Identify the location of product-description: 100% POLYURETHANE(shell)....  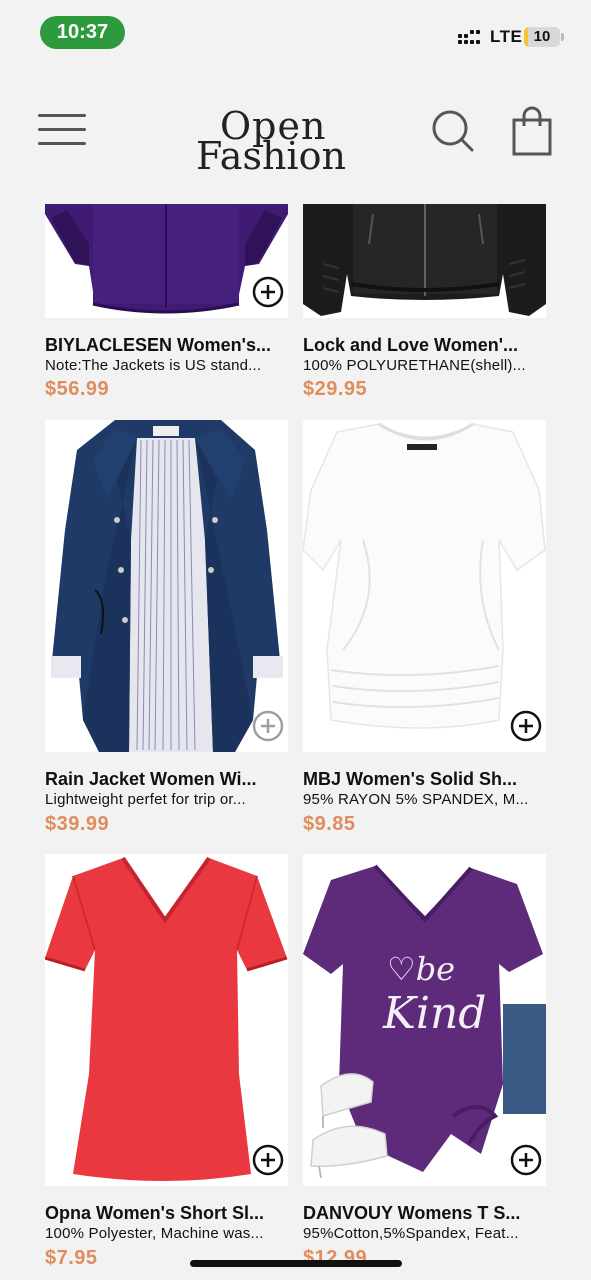
(414, 365).